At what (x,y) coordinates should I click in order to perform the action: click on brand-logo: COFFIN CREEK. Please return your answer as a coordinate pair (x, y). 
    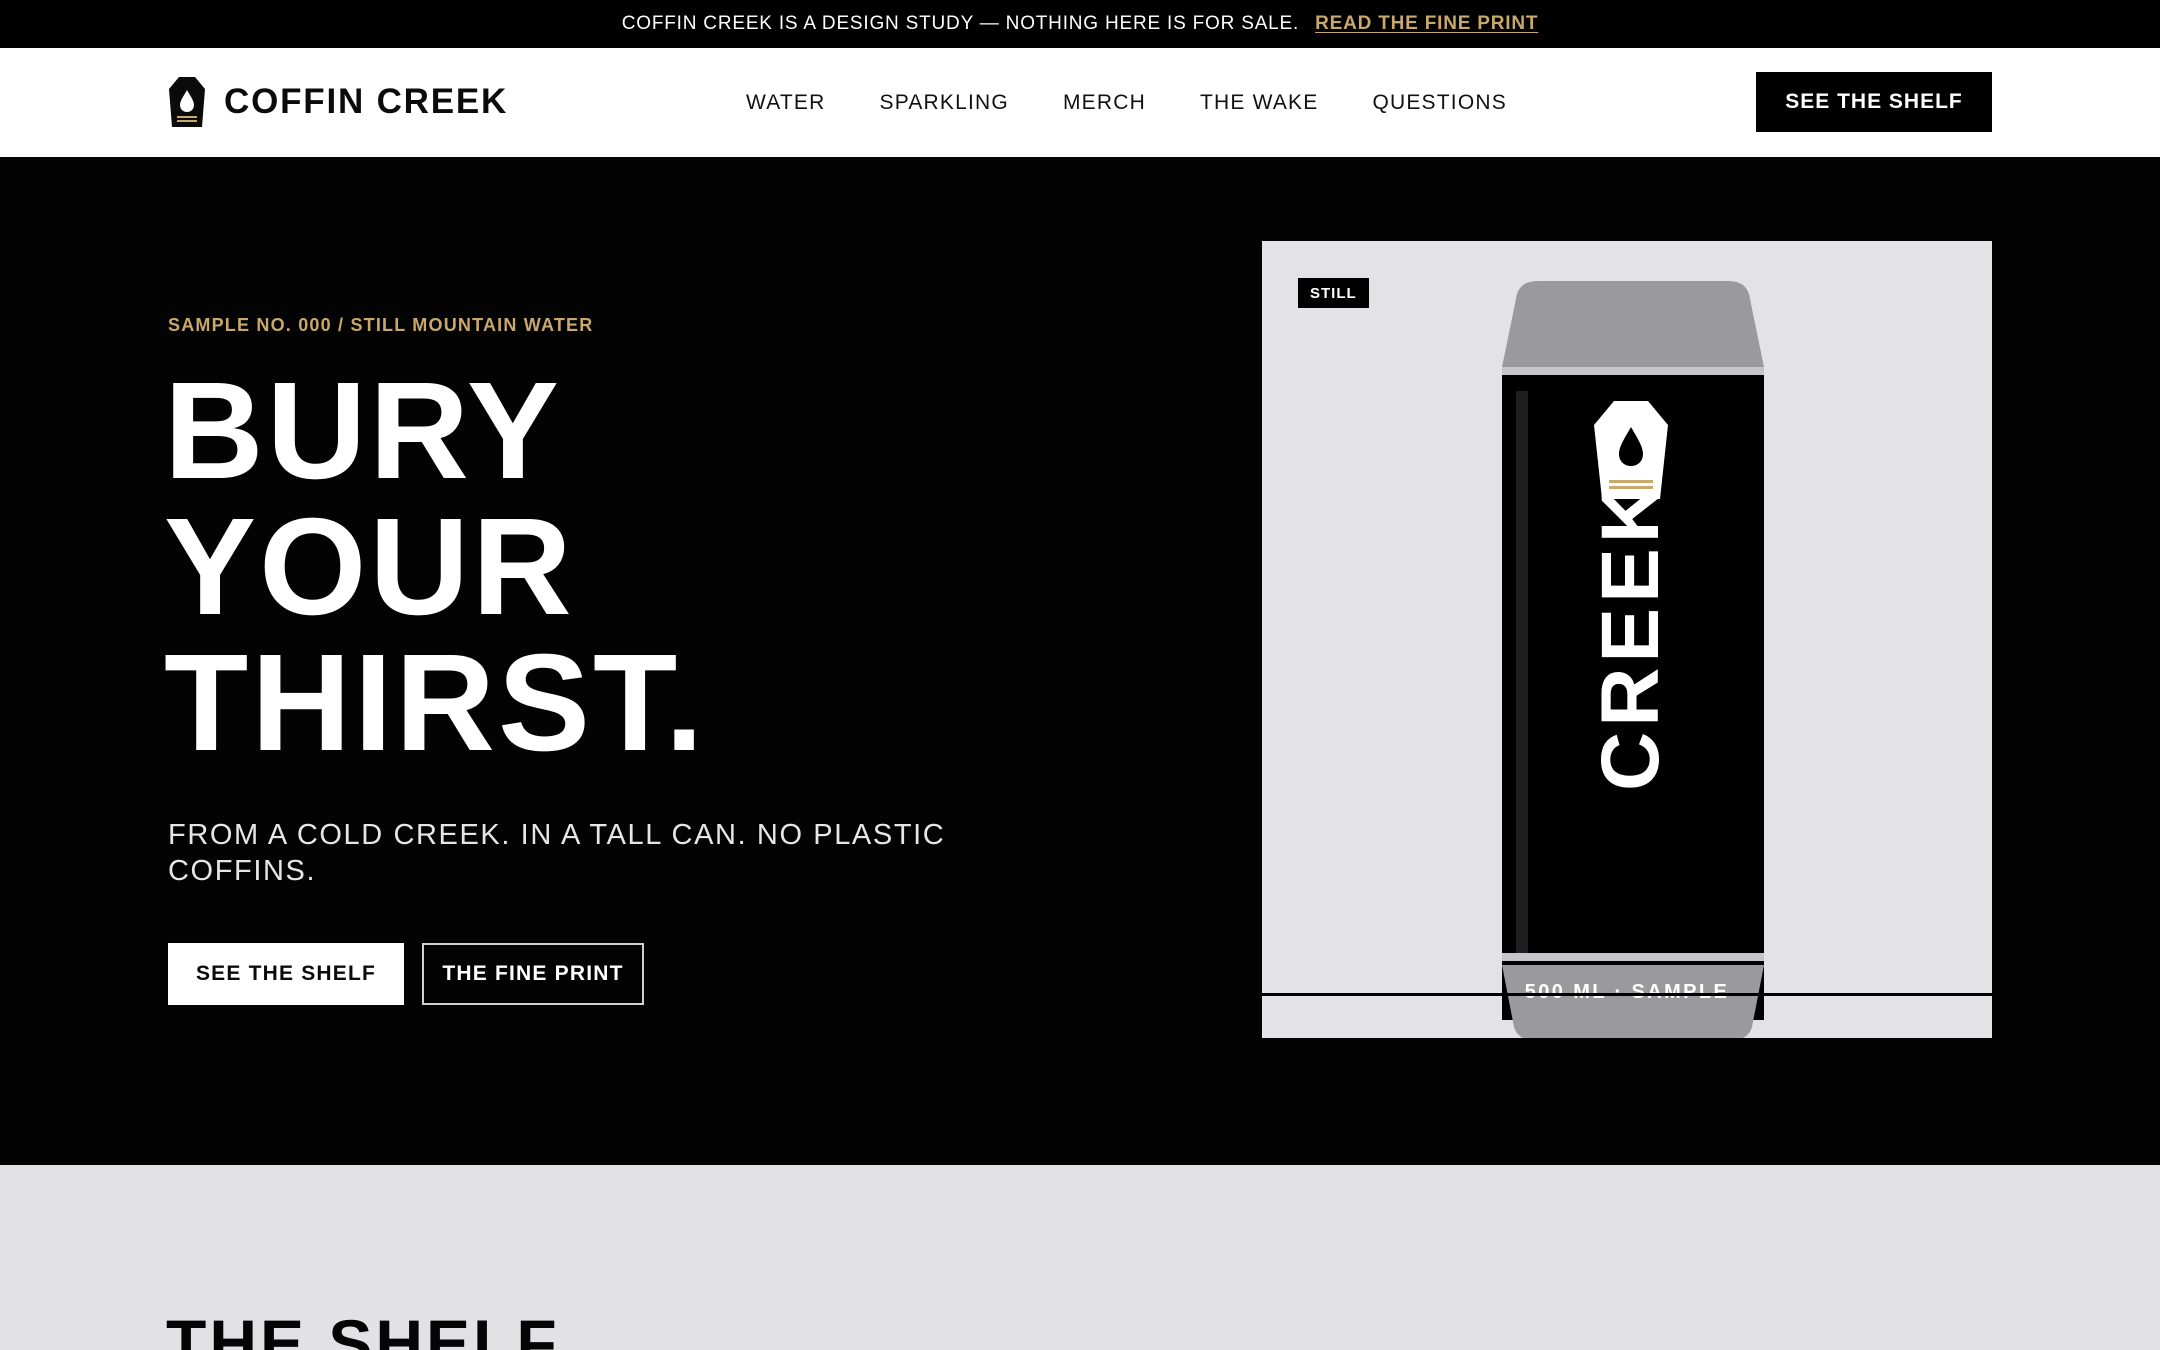
    Looking at the image, I should click on (338, 102).